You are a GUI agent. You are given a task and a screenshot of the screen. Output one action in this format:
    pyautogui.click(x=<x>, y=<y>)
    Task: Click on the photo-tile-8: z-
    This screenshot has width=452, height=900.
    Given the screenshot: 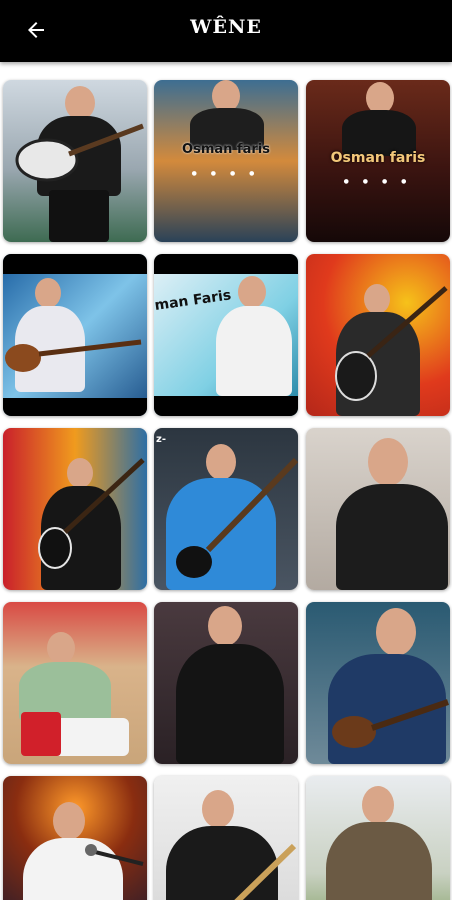 What is the action you would take?
    pyautogui.click(x=226, y=509)
    